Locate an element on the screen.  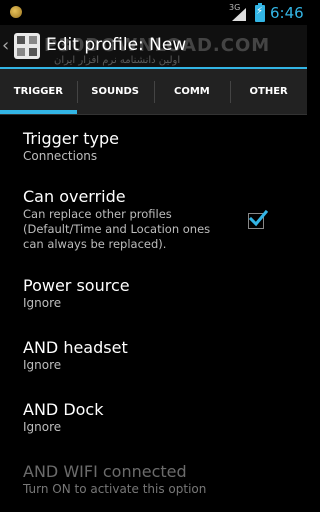
tab-bar: TRIGGER SOUNDS COMM OTHER is located at coordinates (153, 92).